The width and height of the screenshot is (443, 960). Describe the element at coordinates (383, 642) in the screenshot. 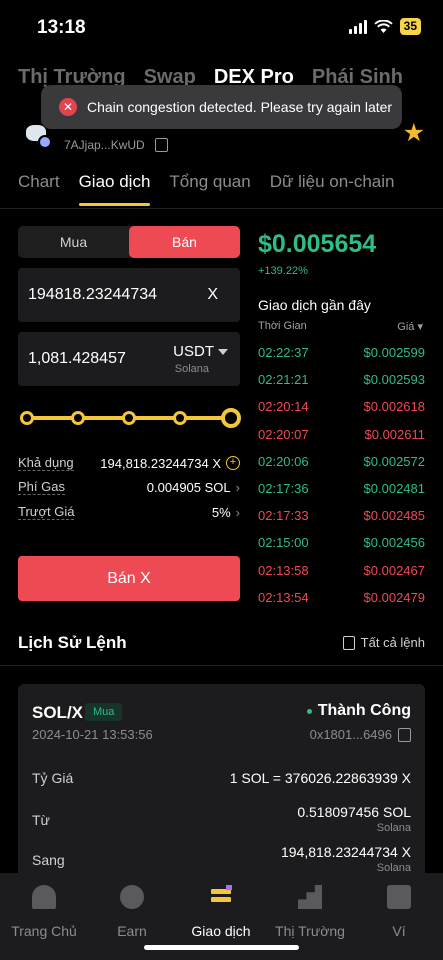

I see `all-orders-link: Tất cả lệnh` at that location.